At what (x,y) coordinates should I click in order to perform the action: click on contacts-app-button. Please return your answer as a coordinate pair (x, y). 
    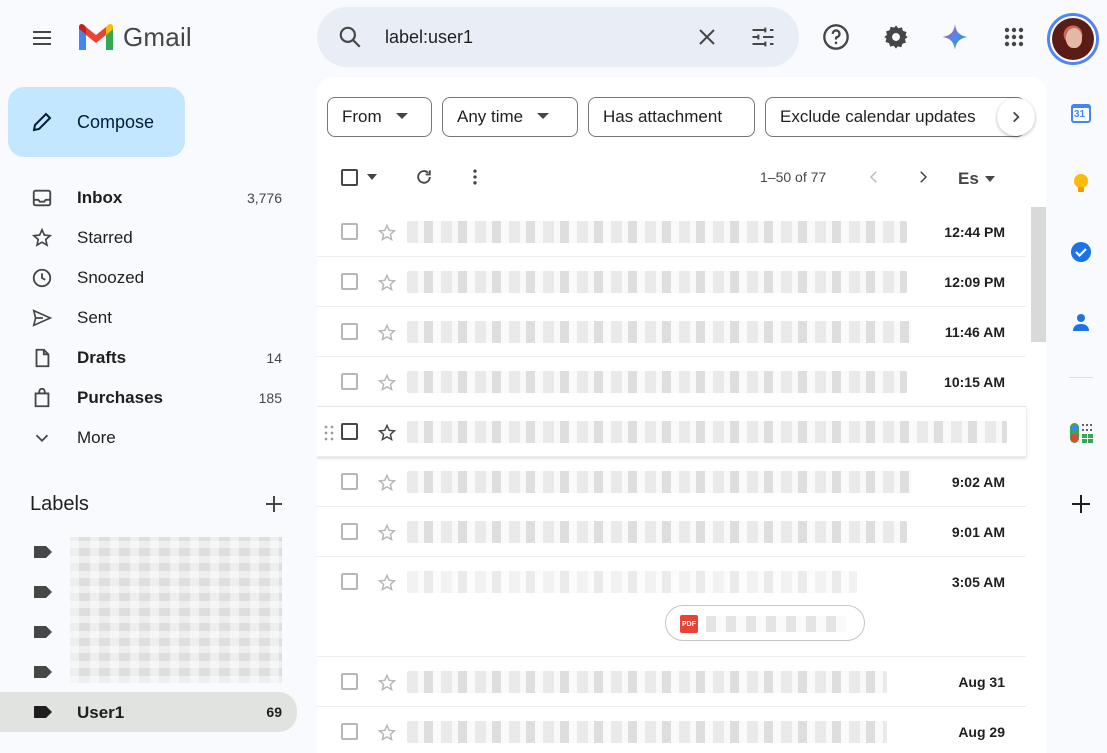
    Looking at the image, I should click on (1081, 322).